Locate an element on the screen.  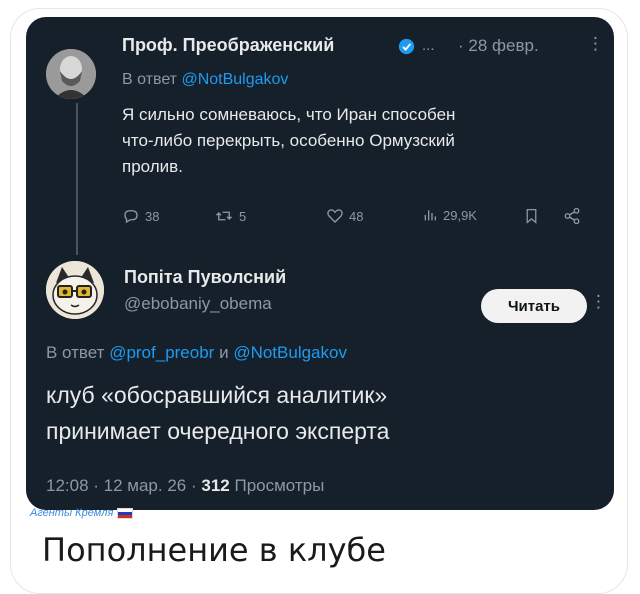
repost-button: 5 is located at coordinates (230, 216).